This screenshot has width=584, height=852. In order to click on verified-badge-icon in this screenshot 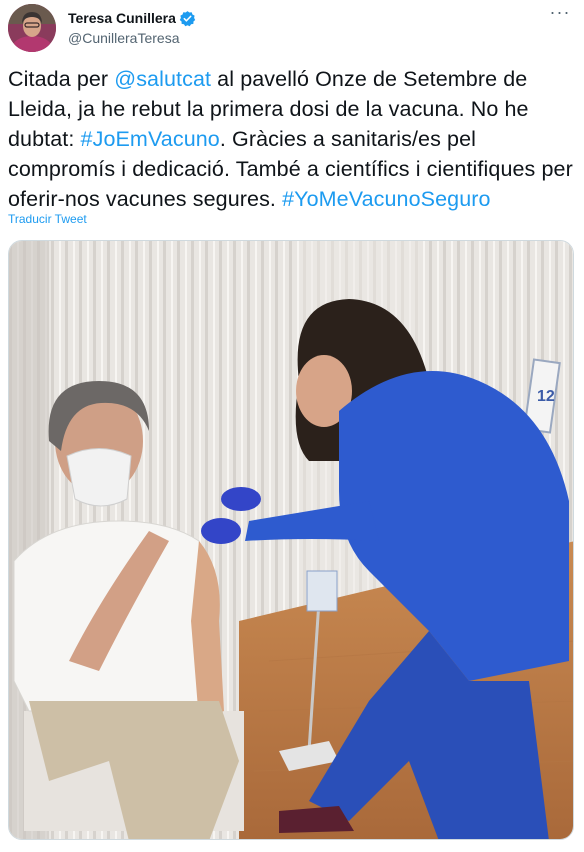, I will do `click(187, 18)`.